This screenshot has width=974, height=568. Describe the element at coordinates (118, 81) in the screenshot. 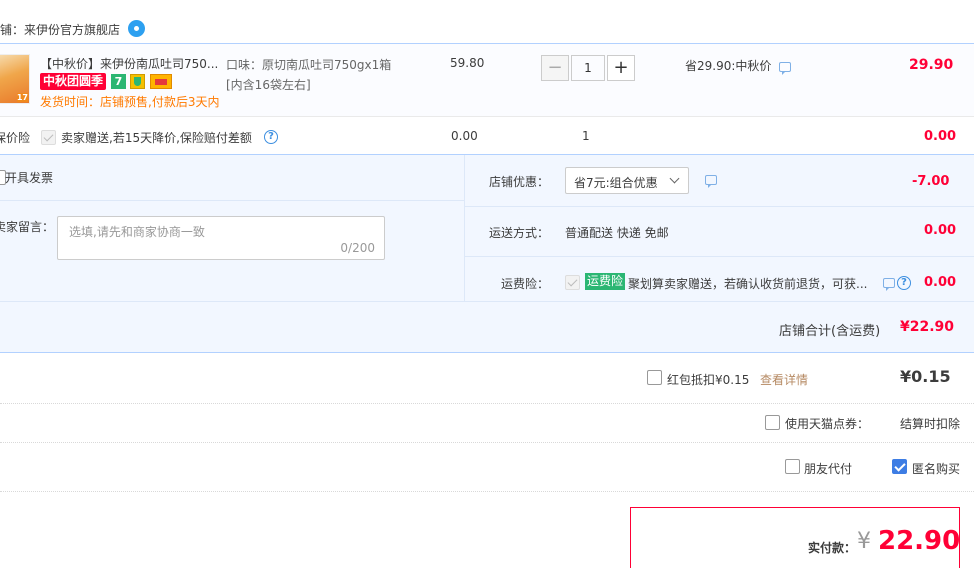

I see `seven-day-return-icon: 7` at that location.